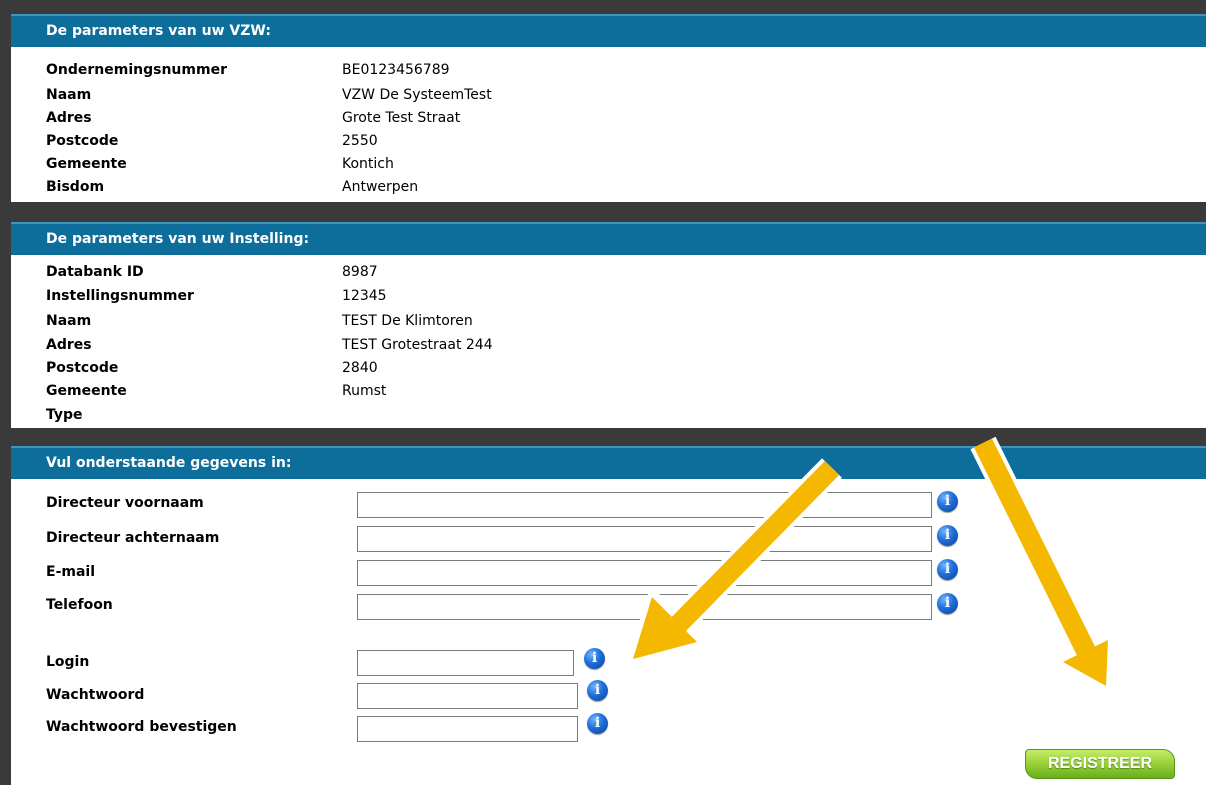 The width and height of the screenshot is (1206, 785). What do you see at coordinates (364, 391) in the screenshot?
I see `instelling-row-value: Rumst` at bounding box center [364, 391].